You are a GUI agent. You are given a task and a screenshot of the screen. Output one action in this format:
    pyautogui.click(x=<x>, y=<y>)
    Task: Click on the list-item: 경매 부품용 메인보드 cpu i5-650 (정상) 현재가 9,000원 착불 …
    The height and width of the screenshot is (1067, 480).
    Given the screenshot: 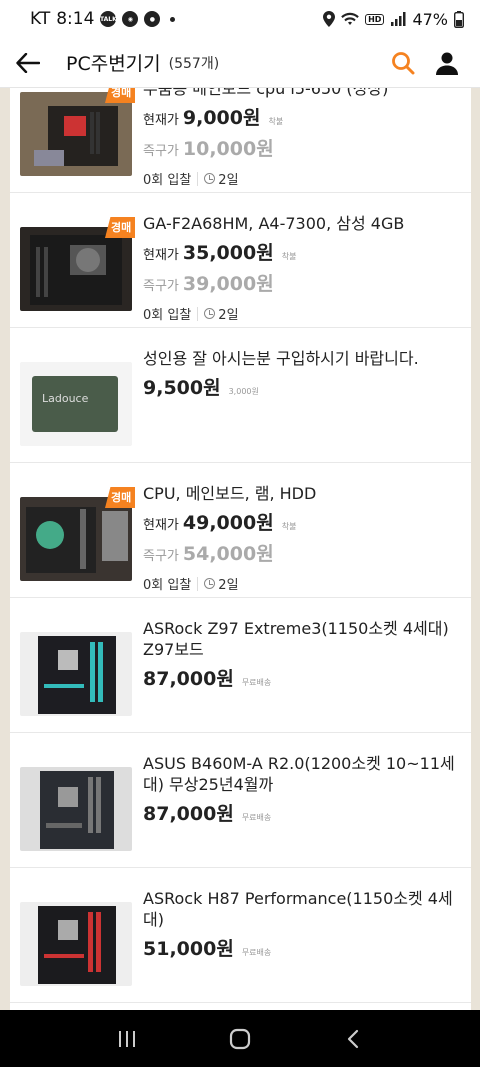 What is the action you would take?
    pyautogui.click(x=240, y=140)
    